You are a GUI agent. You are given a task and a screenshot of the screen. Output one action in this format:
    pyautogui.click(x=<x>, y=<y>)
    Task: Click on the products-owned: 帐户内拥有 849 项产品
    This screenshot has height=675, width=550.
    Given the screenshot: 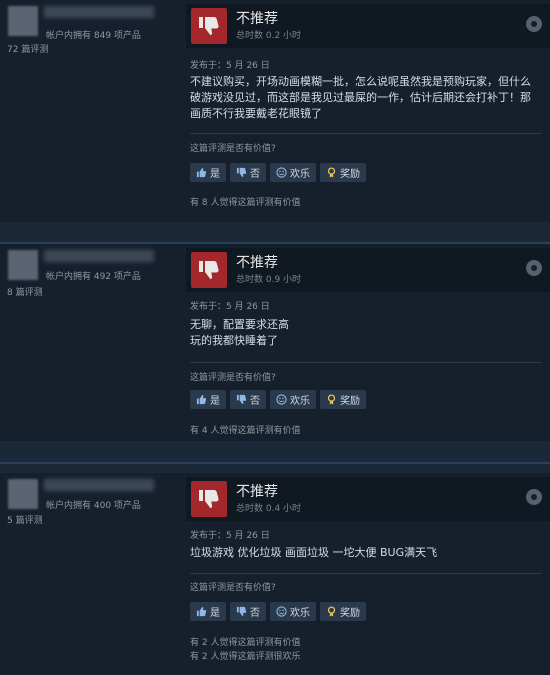 What is the action you would take?
    pyautogui.click(x=93, y=36)
    